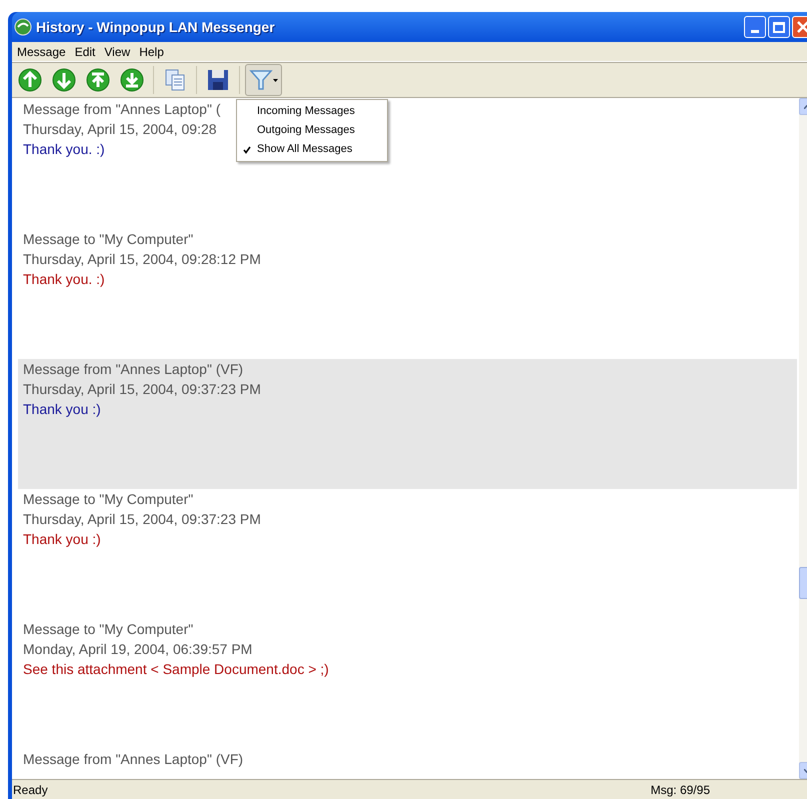 This screenshot has height=799, width=807. I want to click on menu-item: Edit, so click(85, 51).